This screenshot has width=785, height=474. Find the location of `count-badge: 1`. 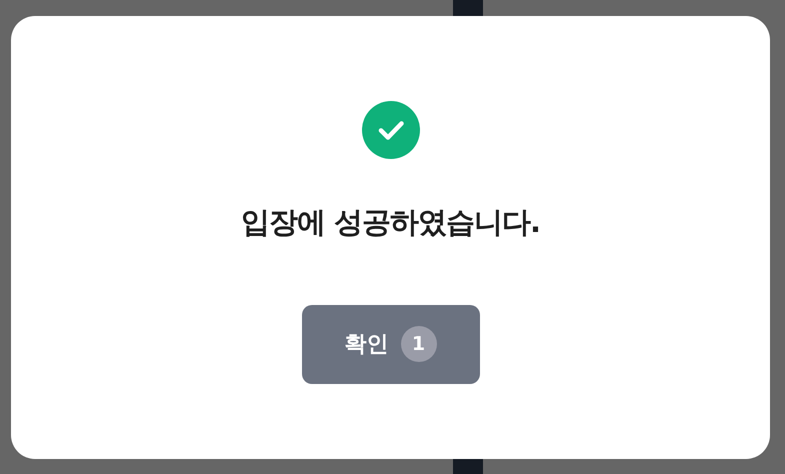

count-badge: 1 is located at coordinates (418, 344).